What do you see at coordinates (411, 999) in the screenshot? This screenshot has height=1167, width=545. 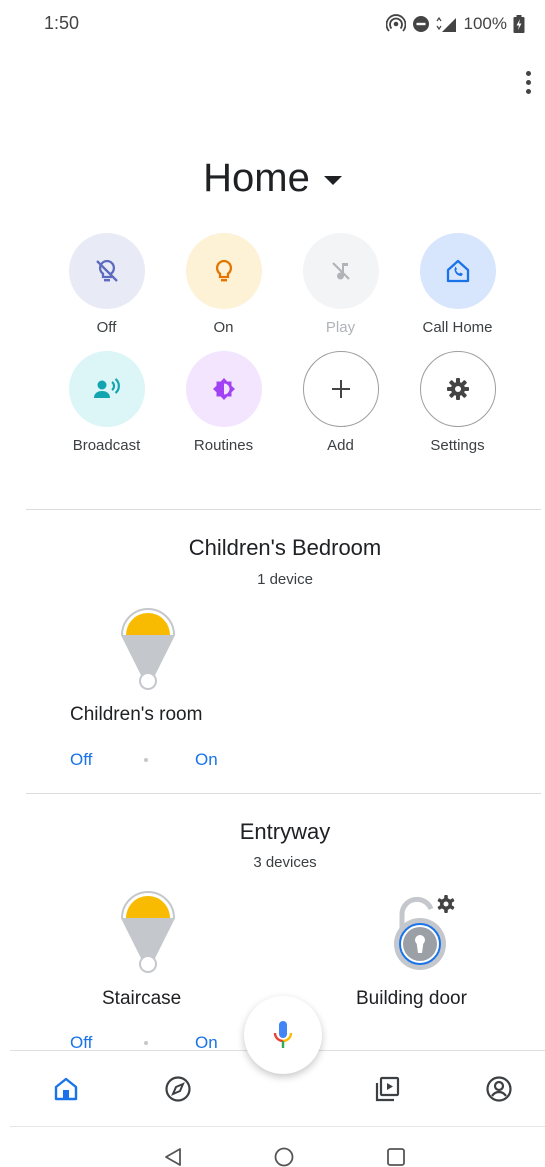 I see `device-name: Building door` at bounding box center [411, 999].